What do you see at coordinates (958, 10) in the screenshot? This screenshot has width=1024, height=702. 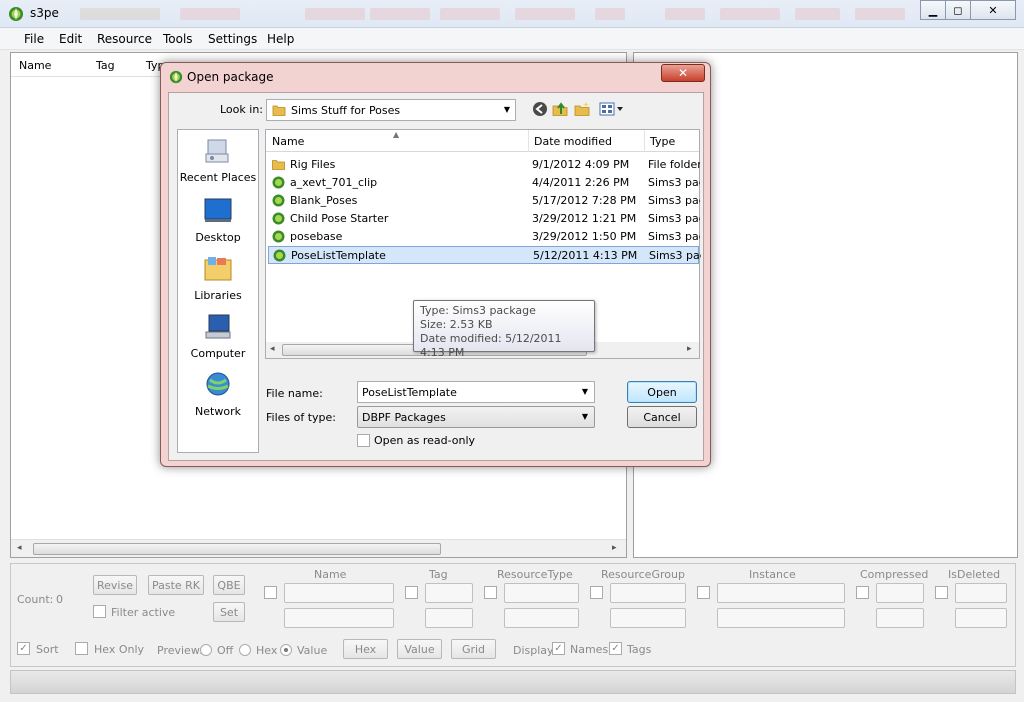 I see `maximize-button: ◻` at bounding box center [958, 10].